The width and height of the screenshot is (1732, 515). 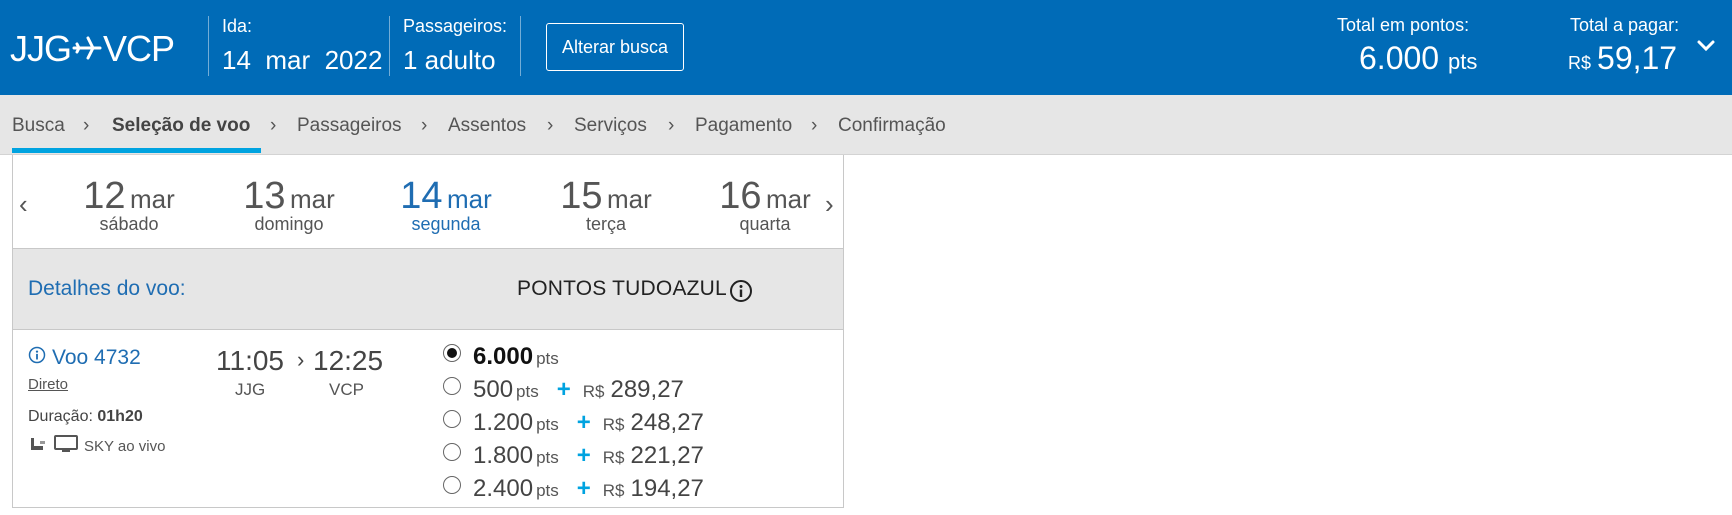 What do you see at coordinates (346, 389) in the screenshot?
I see `arrival-code: VCP` at bounding box center [346, 389].